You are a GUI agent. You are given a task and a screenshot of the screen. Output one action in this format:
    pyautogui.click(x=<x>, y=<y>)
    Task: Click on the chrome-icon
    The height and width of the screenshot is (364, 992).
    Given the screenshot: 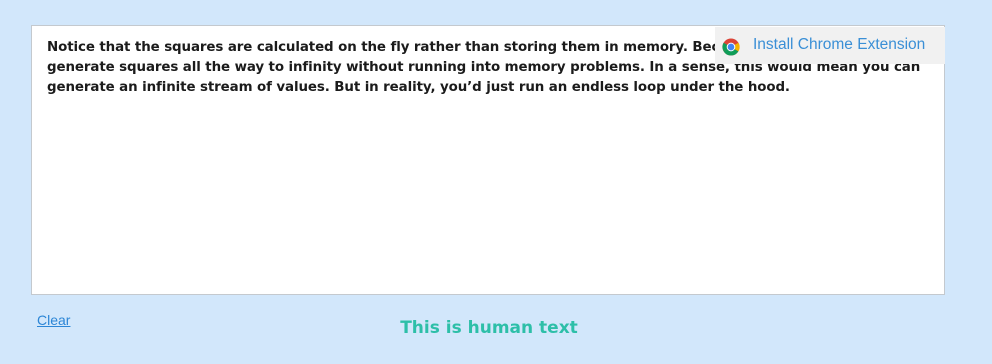 What is the action you would take?
    pyautogui.click(x=731, y=47)
    